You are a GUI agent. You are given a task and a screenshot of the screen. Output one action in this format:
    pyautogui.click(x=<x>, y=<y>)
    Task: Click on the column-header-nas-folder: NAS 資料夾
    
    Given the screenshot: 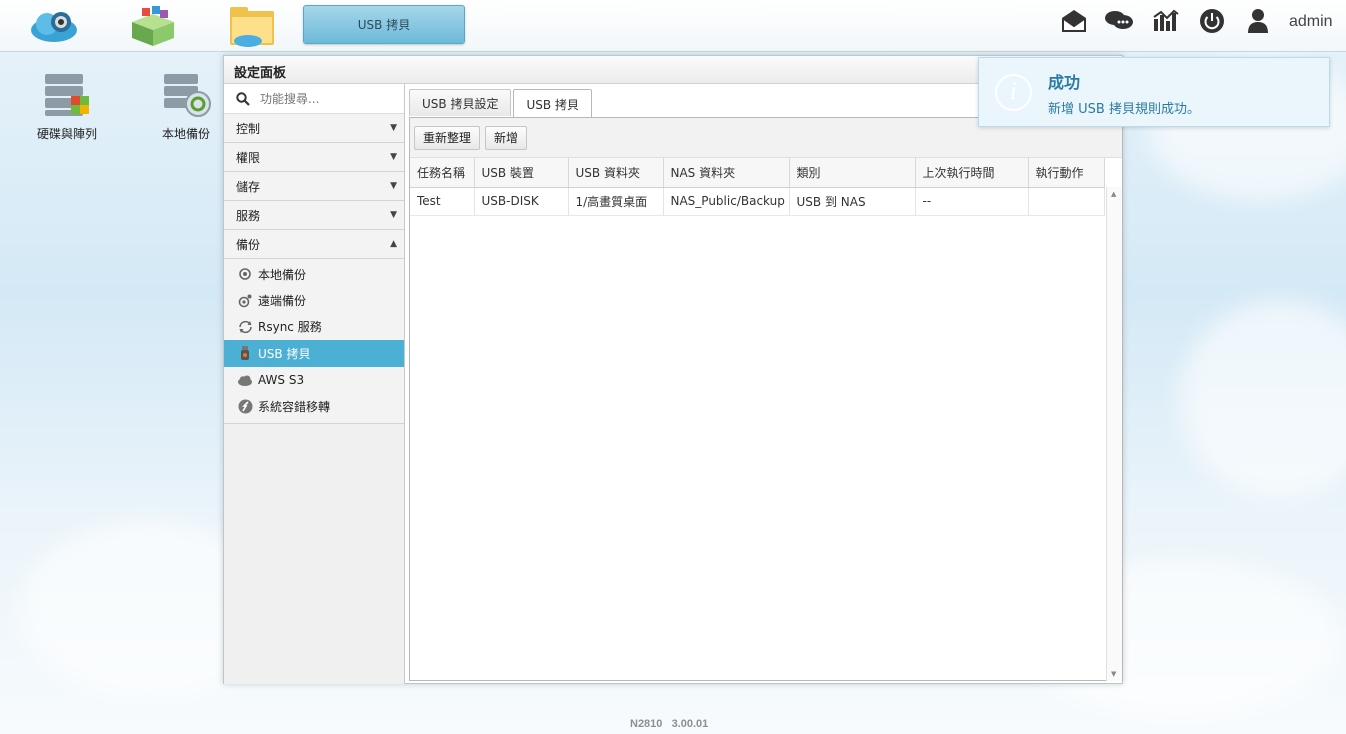 What is the action you would take?
    pyautogui.click(x=726, y=173)
    